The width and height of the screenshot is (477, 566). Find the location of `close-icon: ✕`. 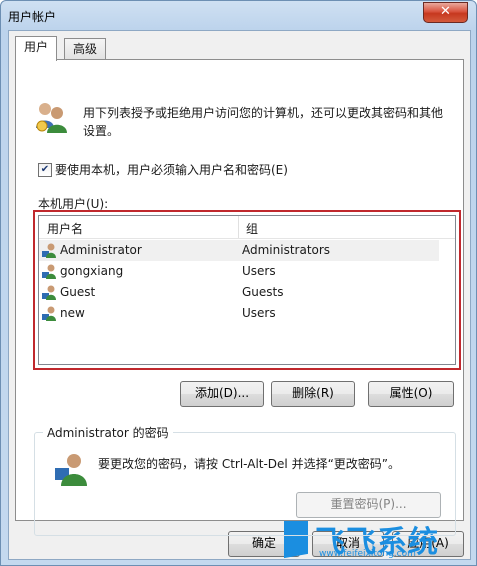

close-icon: ✕ is located at coordinates (445, 11).